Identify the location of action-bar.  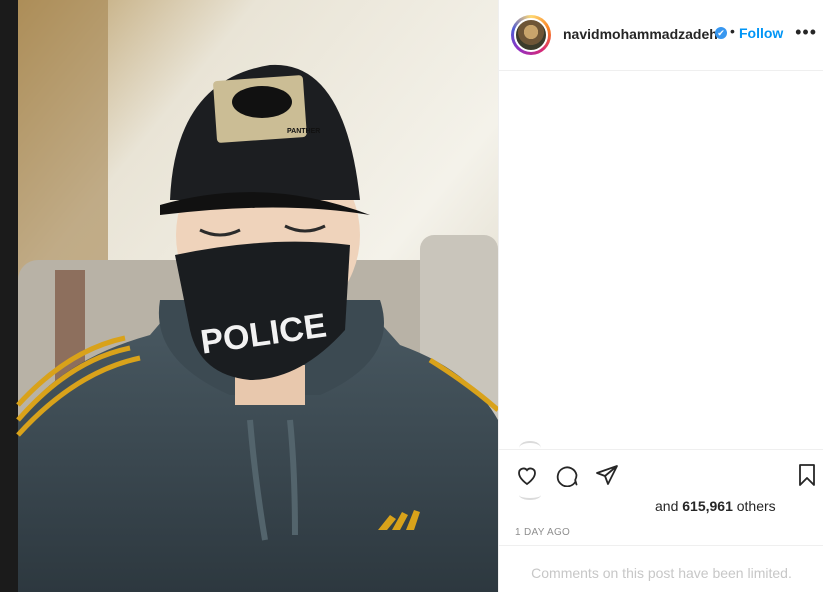
(661, 473).